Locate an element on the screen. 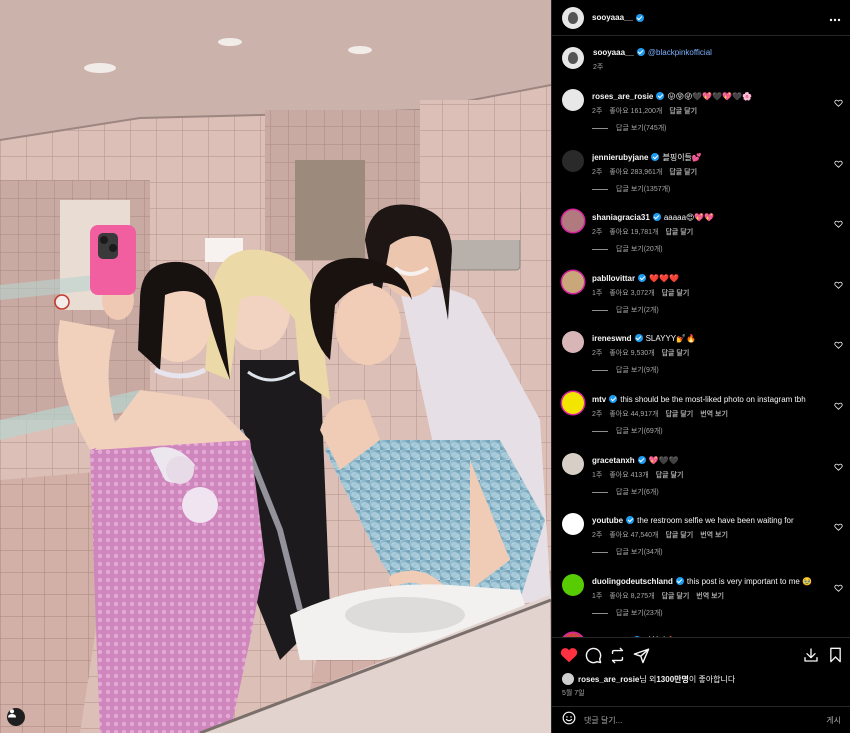  commenter-username: ireneswnd is located at coordinates (612, 338).